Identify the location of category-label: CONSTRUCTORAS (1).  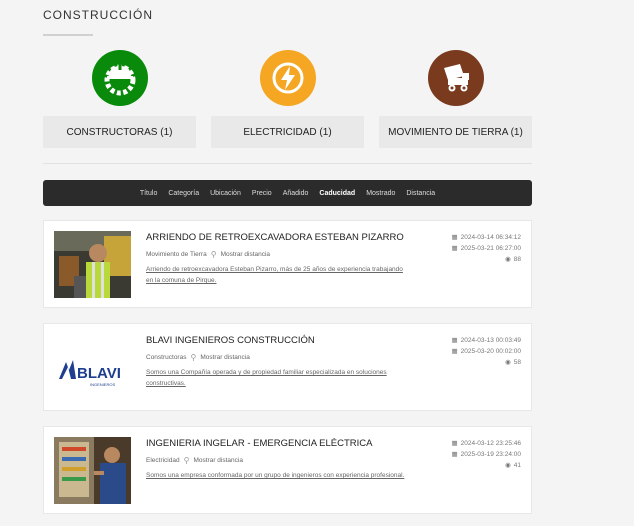
(119, 132).